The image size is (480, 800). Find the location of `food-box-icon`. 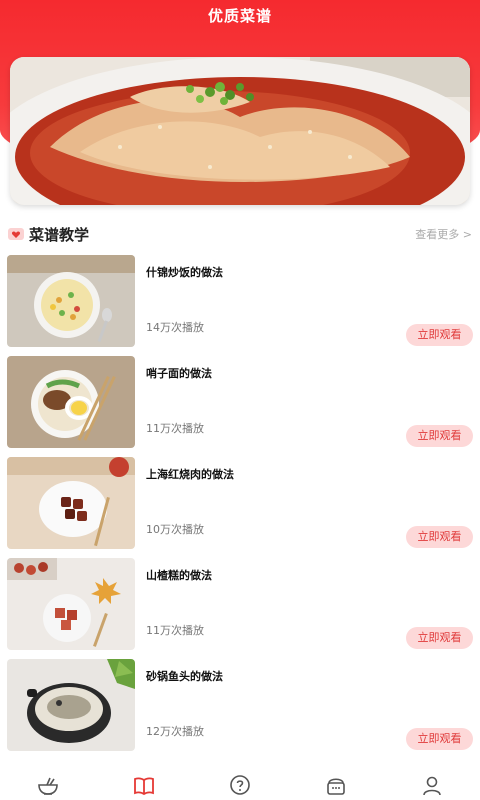

food-box-icon is located at coordinates (336, 786).